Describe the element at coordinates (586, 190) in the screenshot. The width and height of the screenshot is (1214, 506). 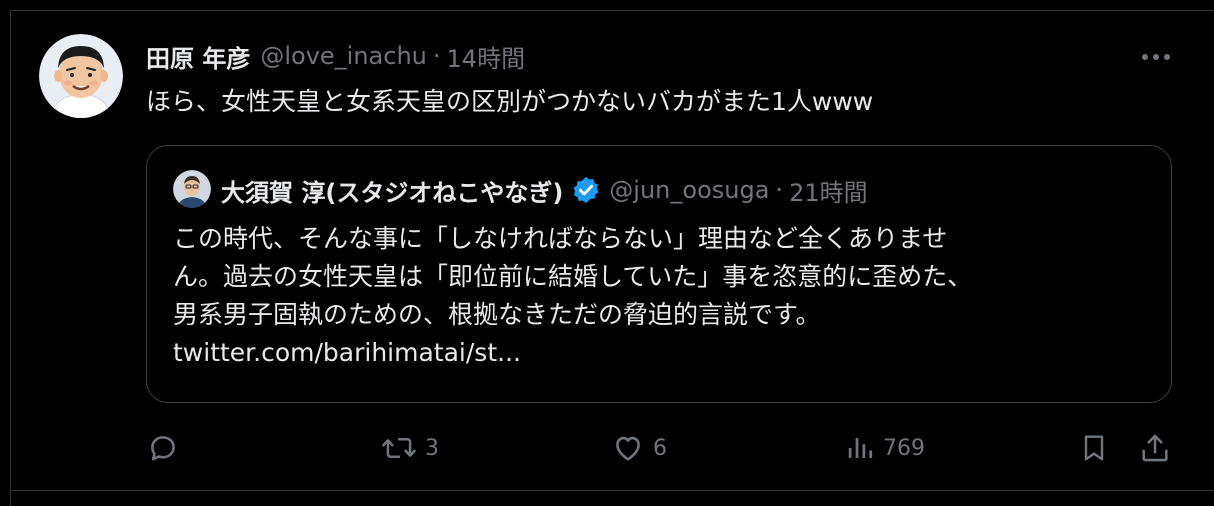
I see `verified-badge-icon` at that location.